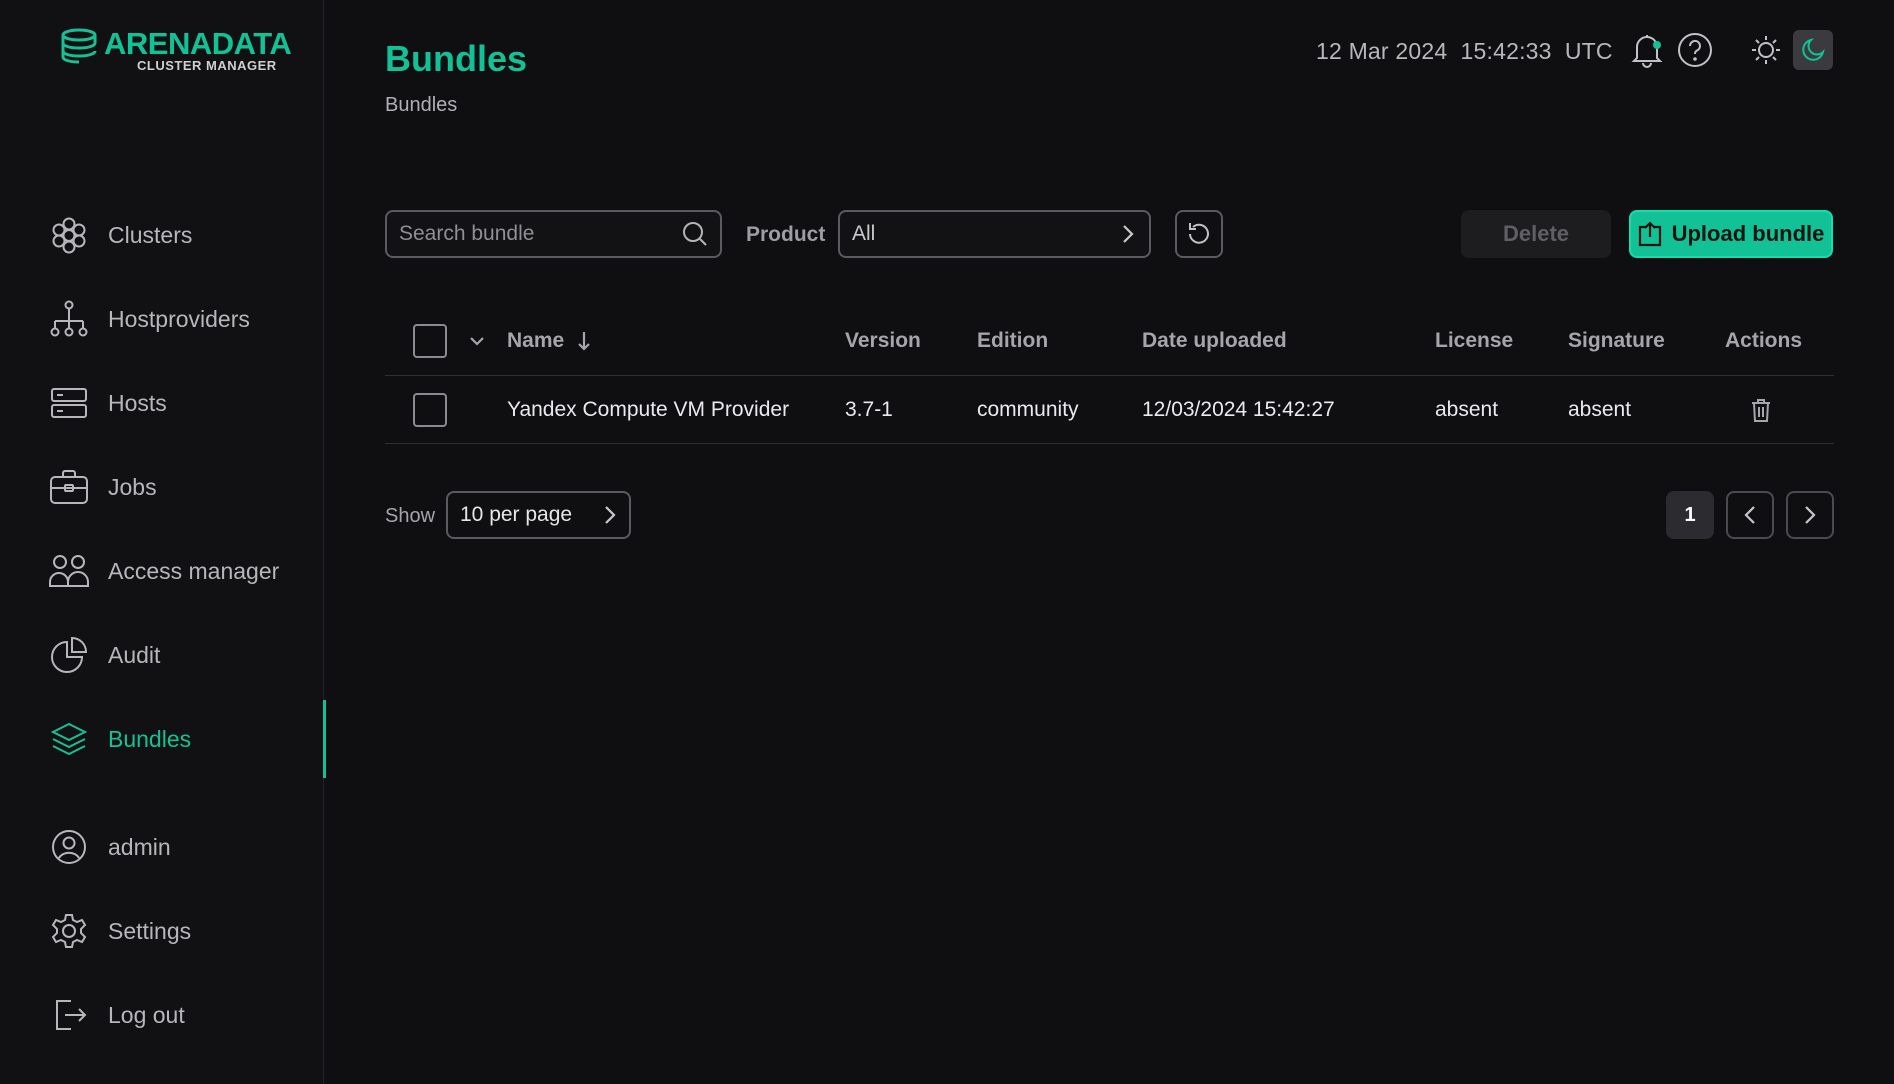  I want to click on row-select-cell, so click(430, 409).